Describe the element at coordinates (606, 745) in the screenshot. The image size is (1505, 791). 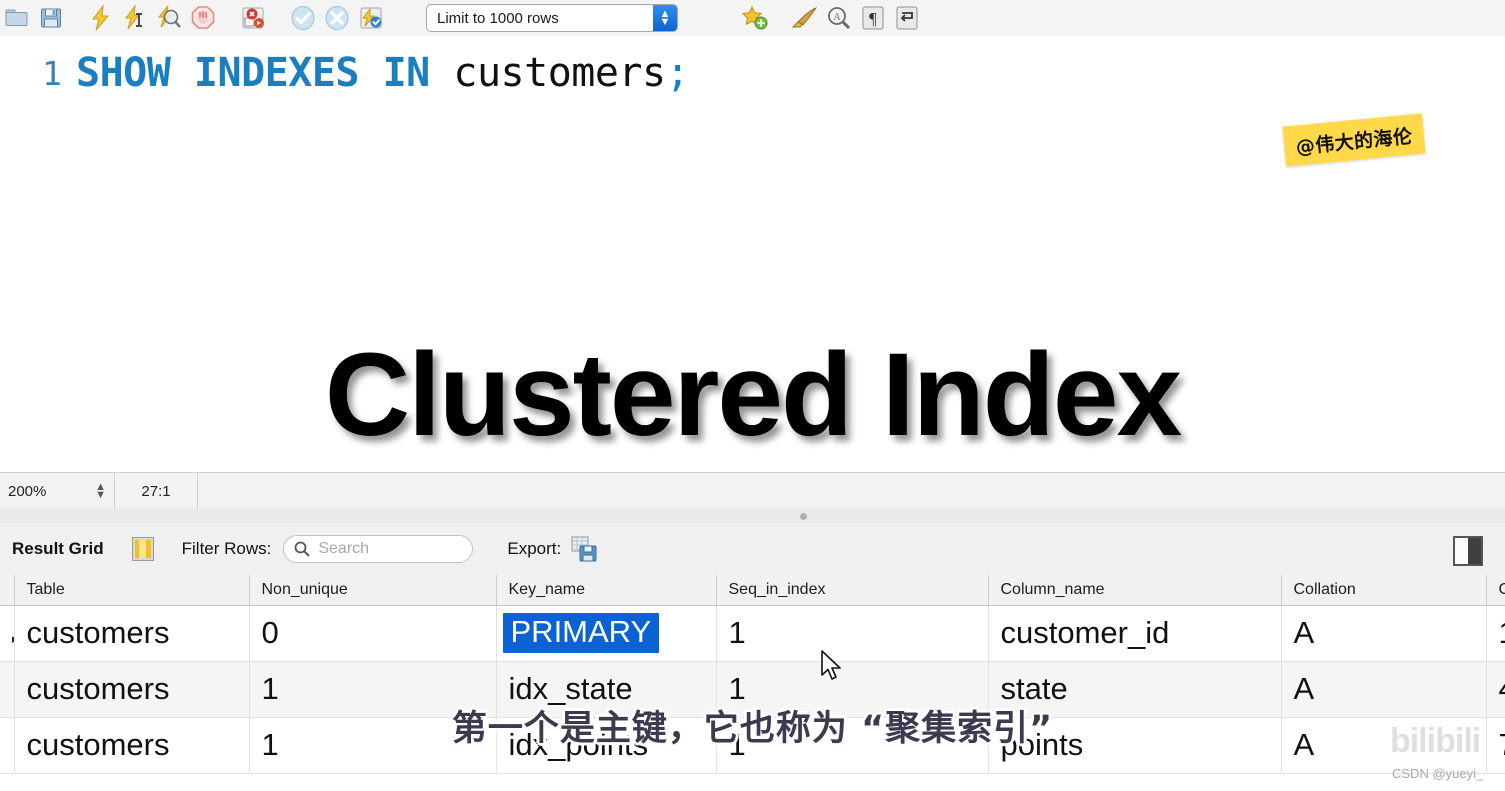
I see `cell-key-name: idx_points` at that location.